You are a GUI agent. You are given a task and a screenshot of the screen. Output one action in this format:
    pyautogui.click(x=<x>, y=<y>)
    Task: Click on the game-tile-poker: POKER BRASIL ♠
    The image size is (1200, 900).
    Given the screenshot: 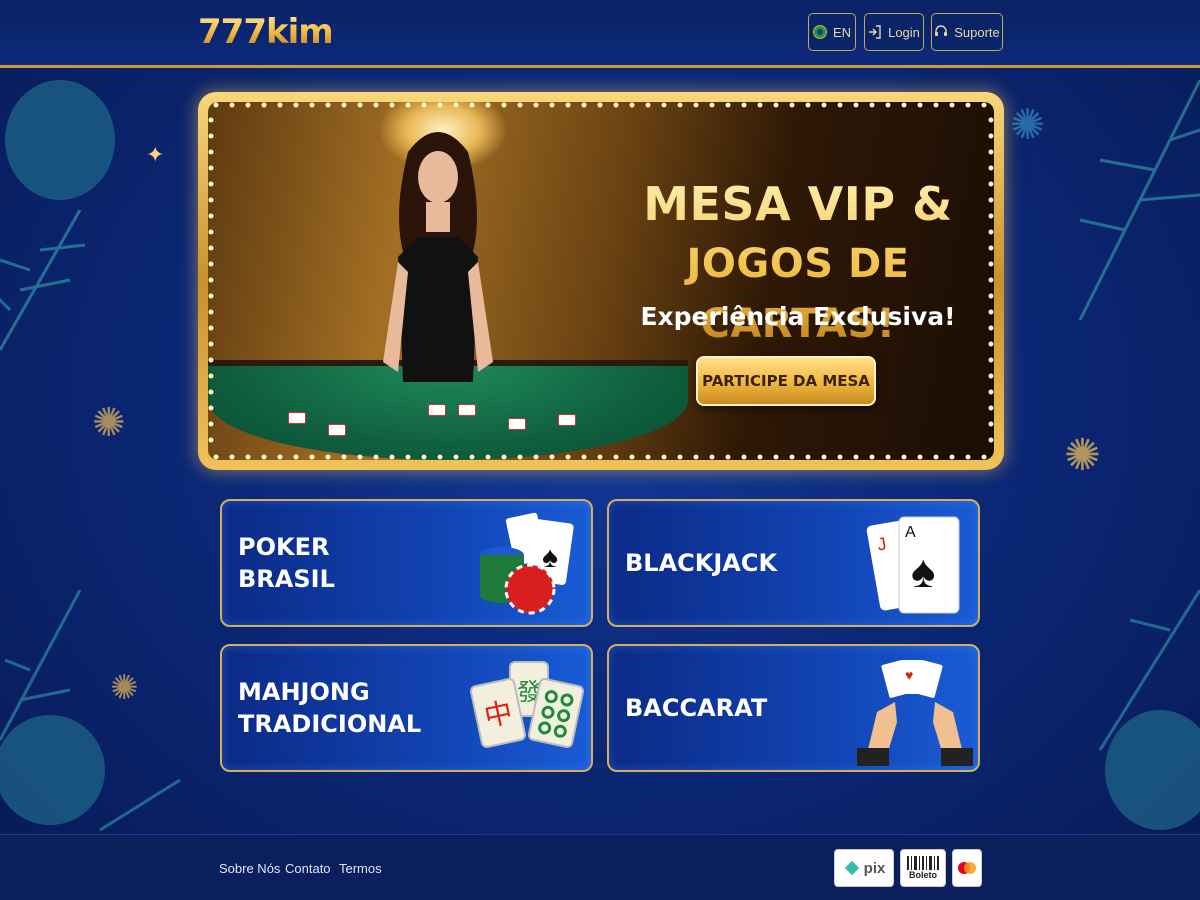 What is the action you would take?
    pyautogui.click(x=406, y=563)
    